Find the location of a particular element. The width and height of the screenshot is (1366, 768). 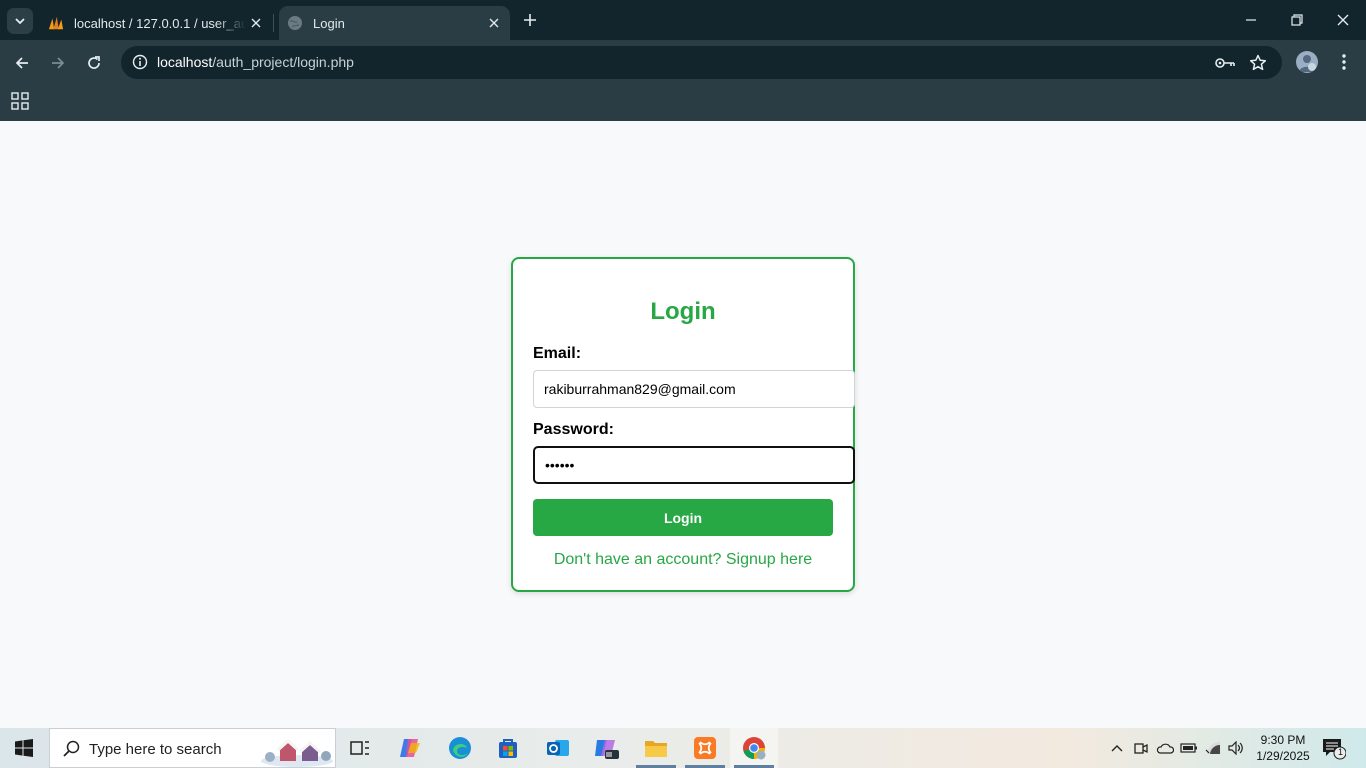

reload-button is located at coordinates (94, 63).